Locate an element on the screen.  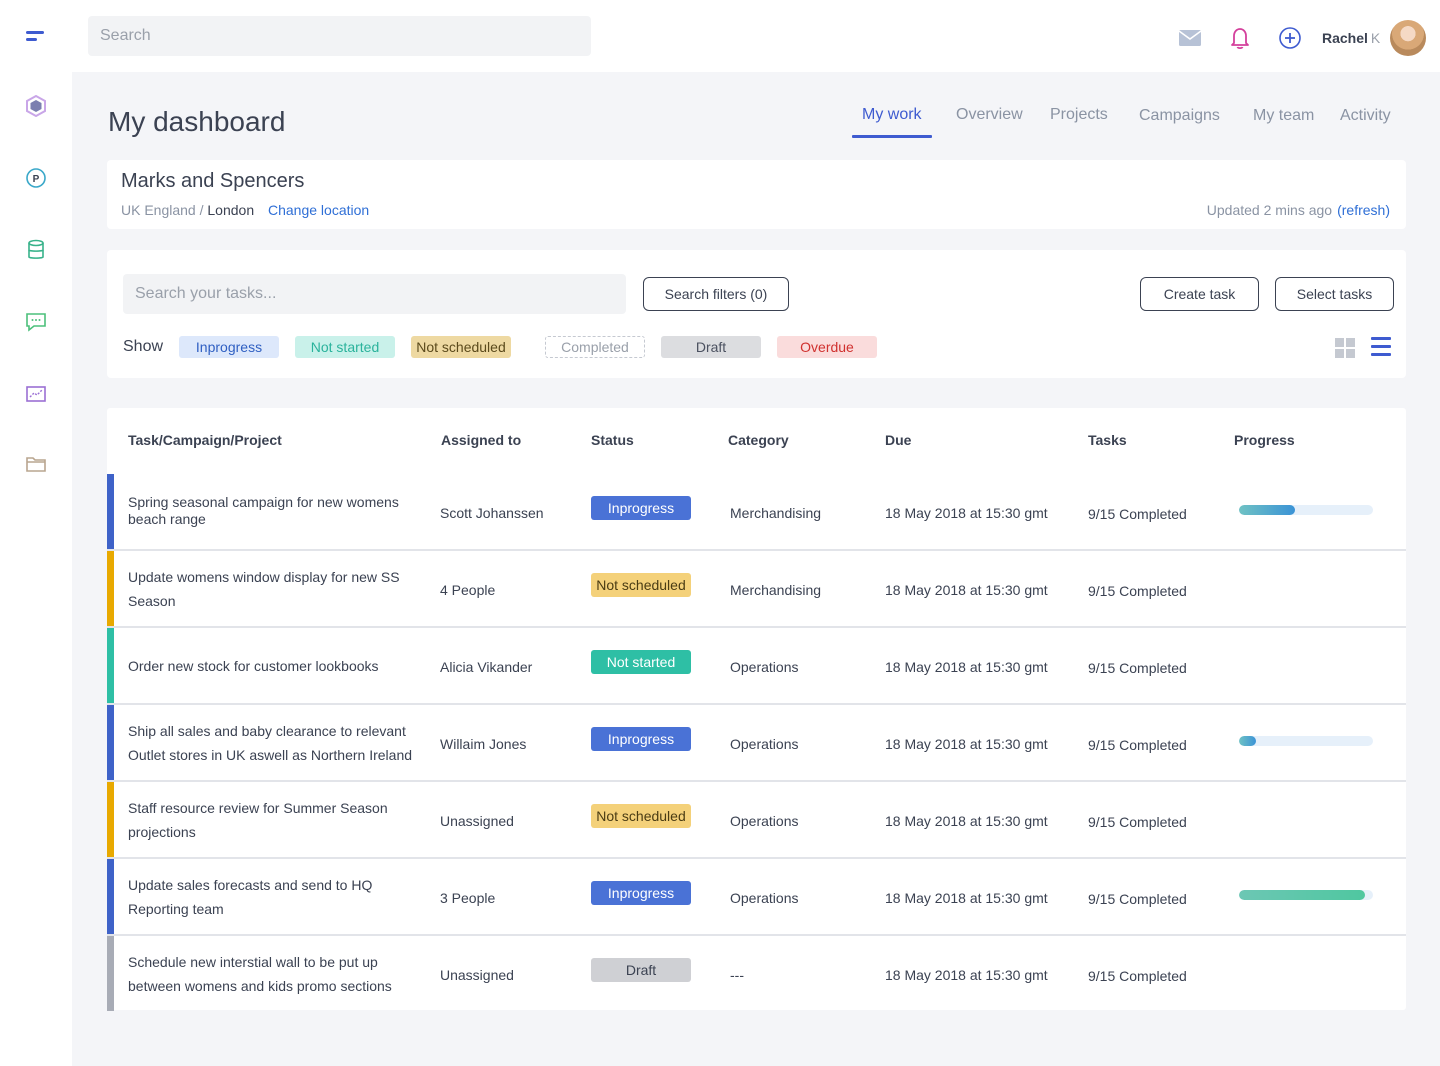
filter-chip-not-scheduled: Not scheduled is located at coordinates (461, 347).